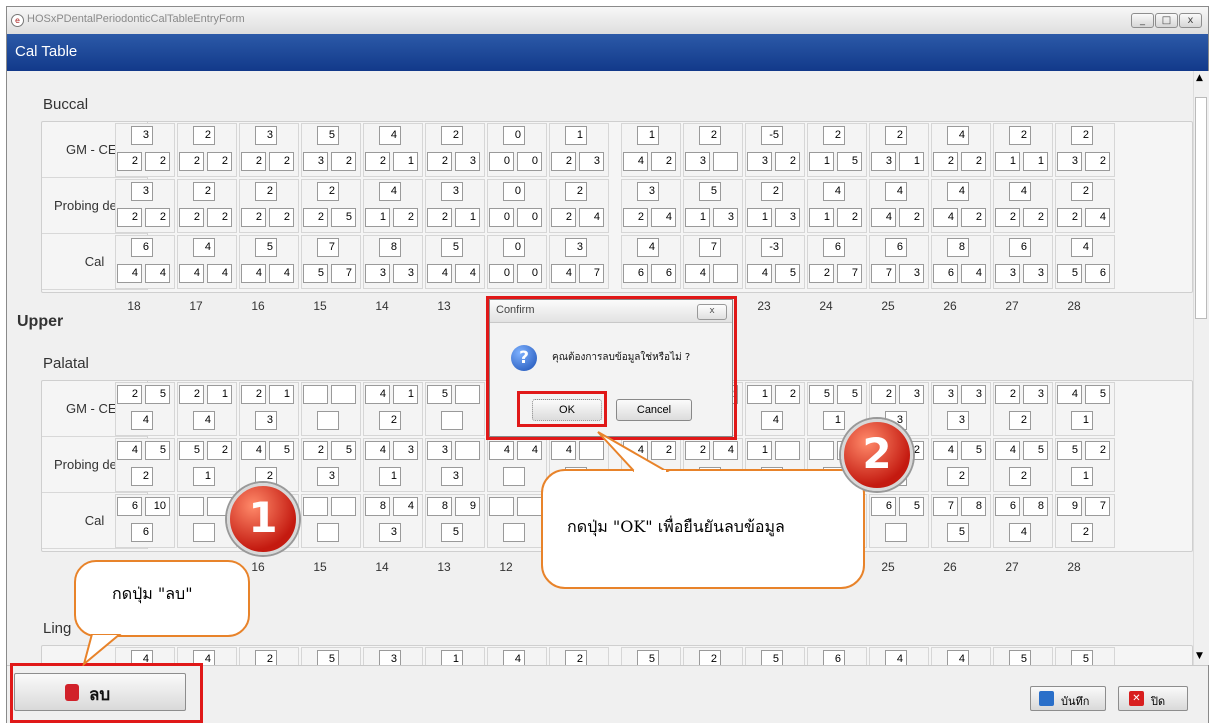  Describe the element at coordinates (142, 420) in the screenshot. I see `gm-cej-bottom-field: 4` at that location.